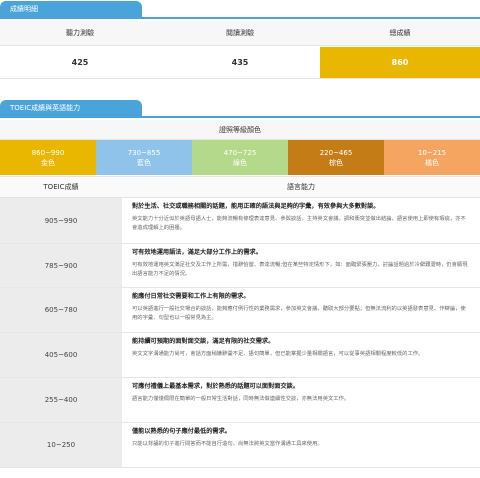 The image size is (480, 478). Describe the element at coordinates (144, 152) in the screenshot. I see `band-range: 730~855` at that location.